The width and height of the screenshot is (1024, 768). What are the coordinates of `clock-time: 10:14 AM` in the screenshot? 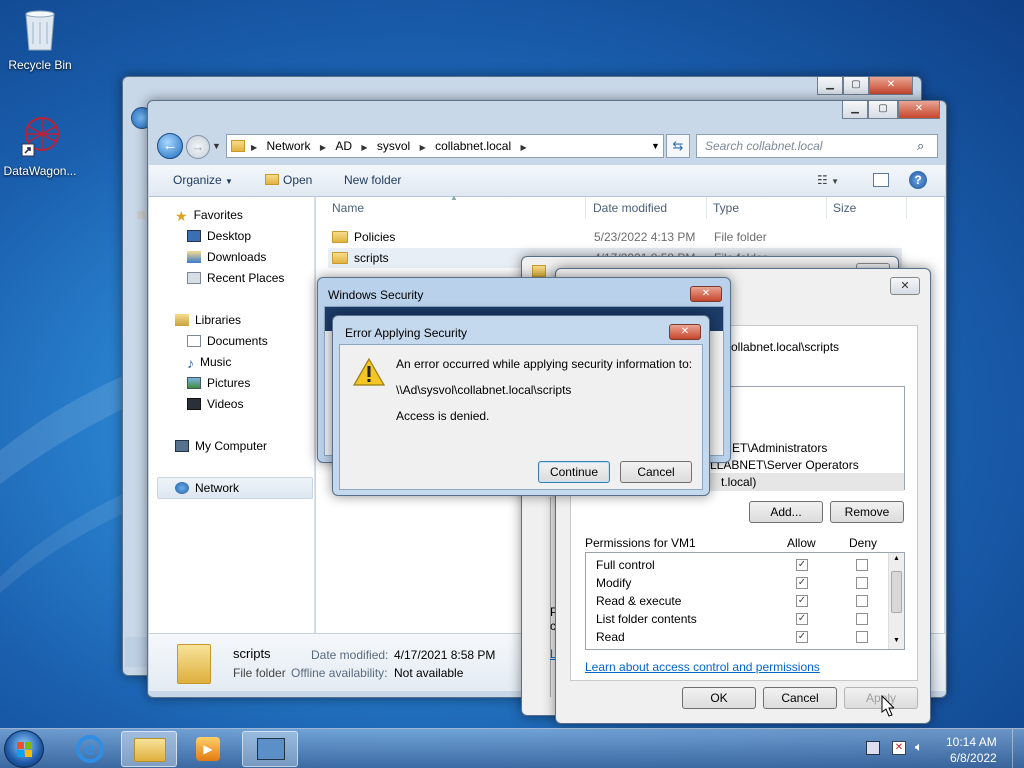 It's located at (971, 742).